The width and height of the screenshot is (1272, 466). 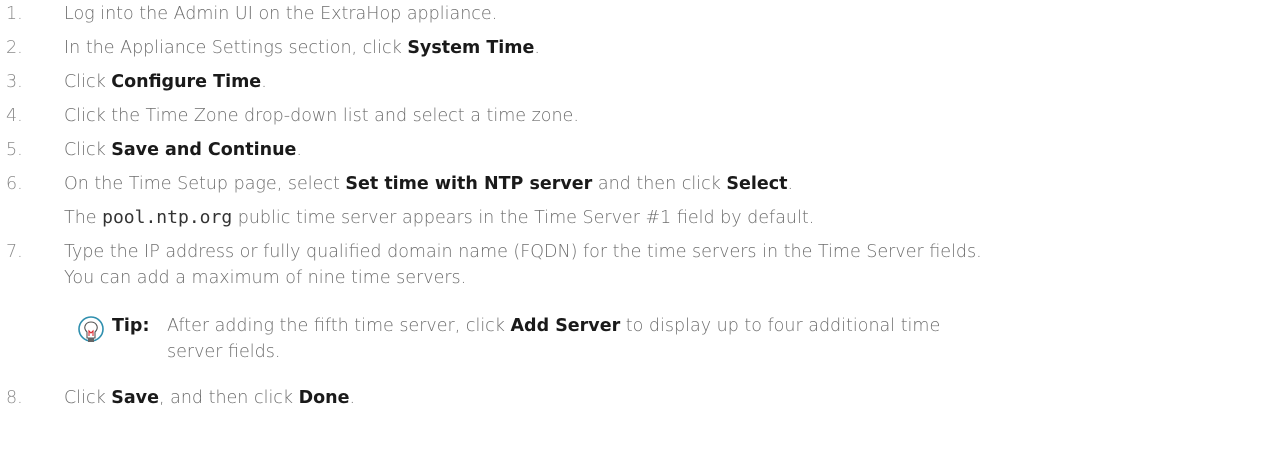 What do you see at coordinates (14, 82) in the screenshot?
I see `step-number: 3.` at bounding box center [14, 82].